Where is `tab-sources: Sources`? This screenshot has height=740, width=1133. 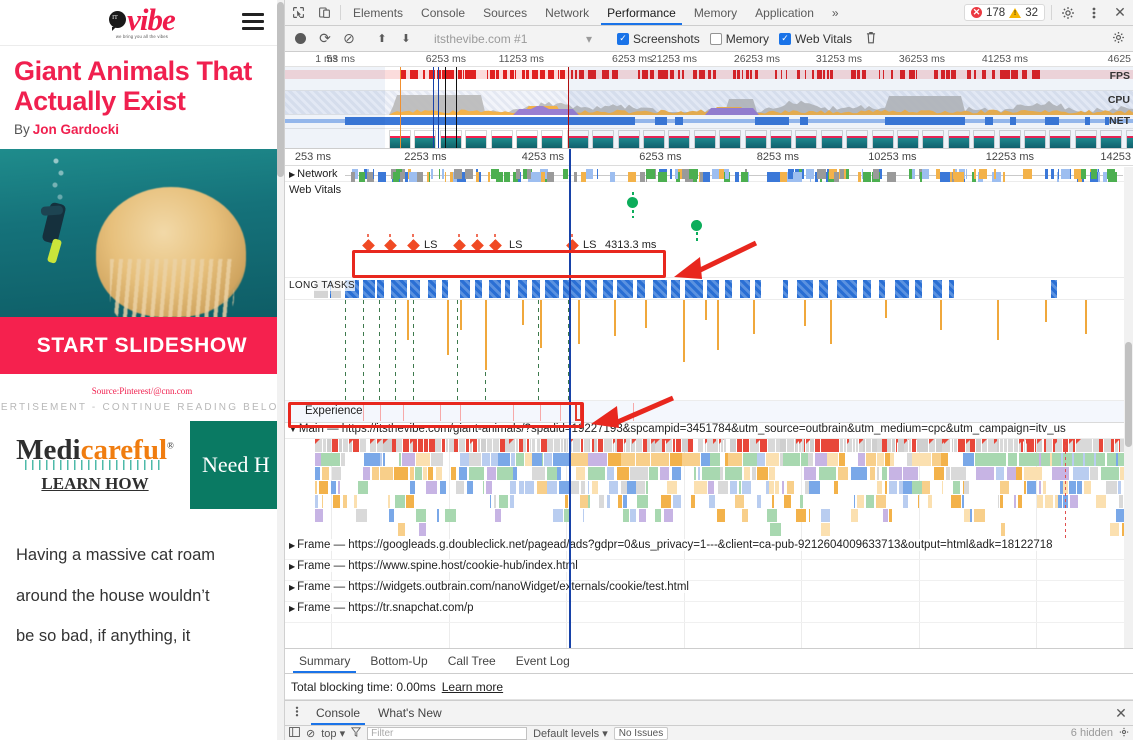 tab-sources: Sources is located at coordinates (505, 12).